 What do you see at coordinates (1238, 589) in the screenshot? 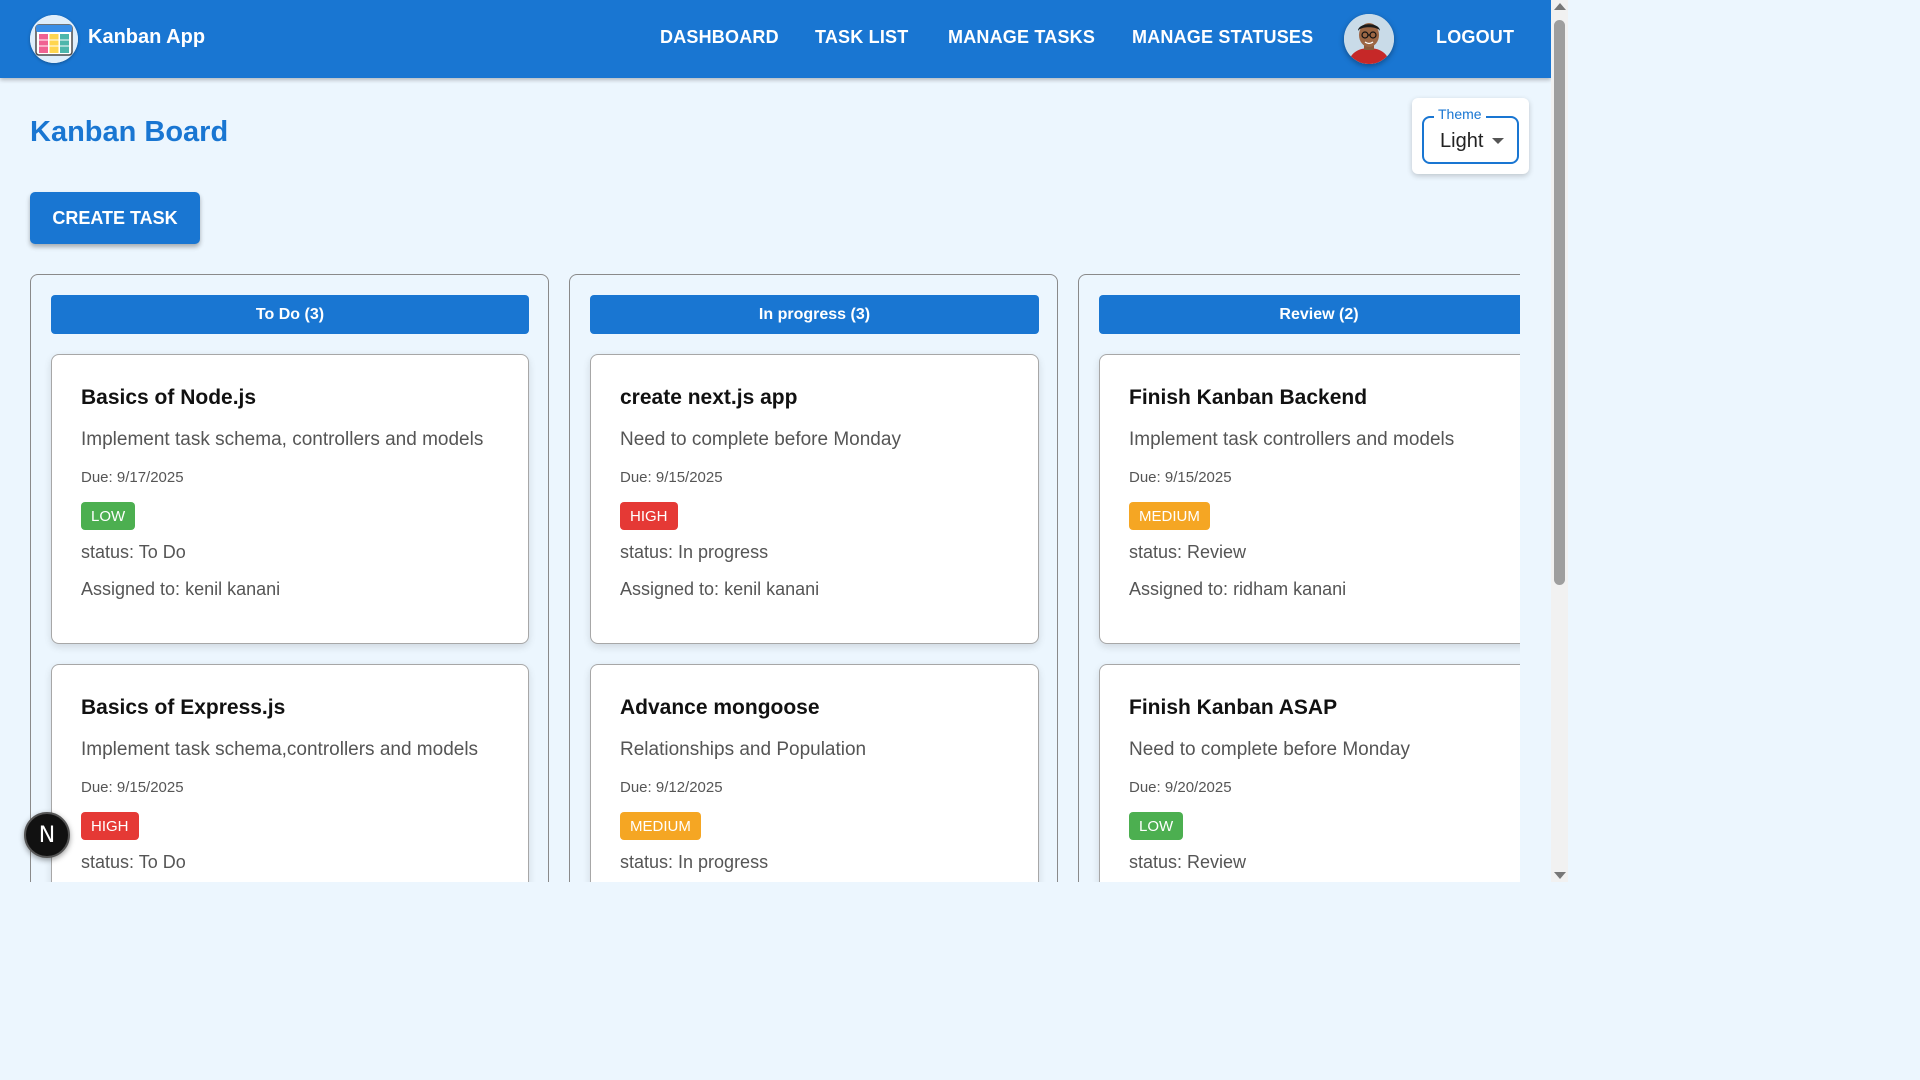
I see `task-assignee: Assigned to: ridham kanani` at bounding box center [1238, 589].